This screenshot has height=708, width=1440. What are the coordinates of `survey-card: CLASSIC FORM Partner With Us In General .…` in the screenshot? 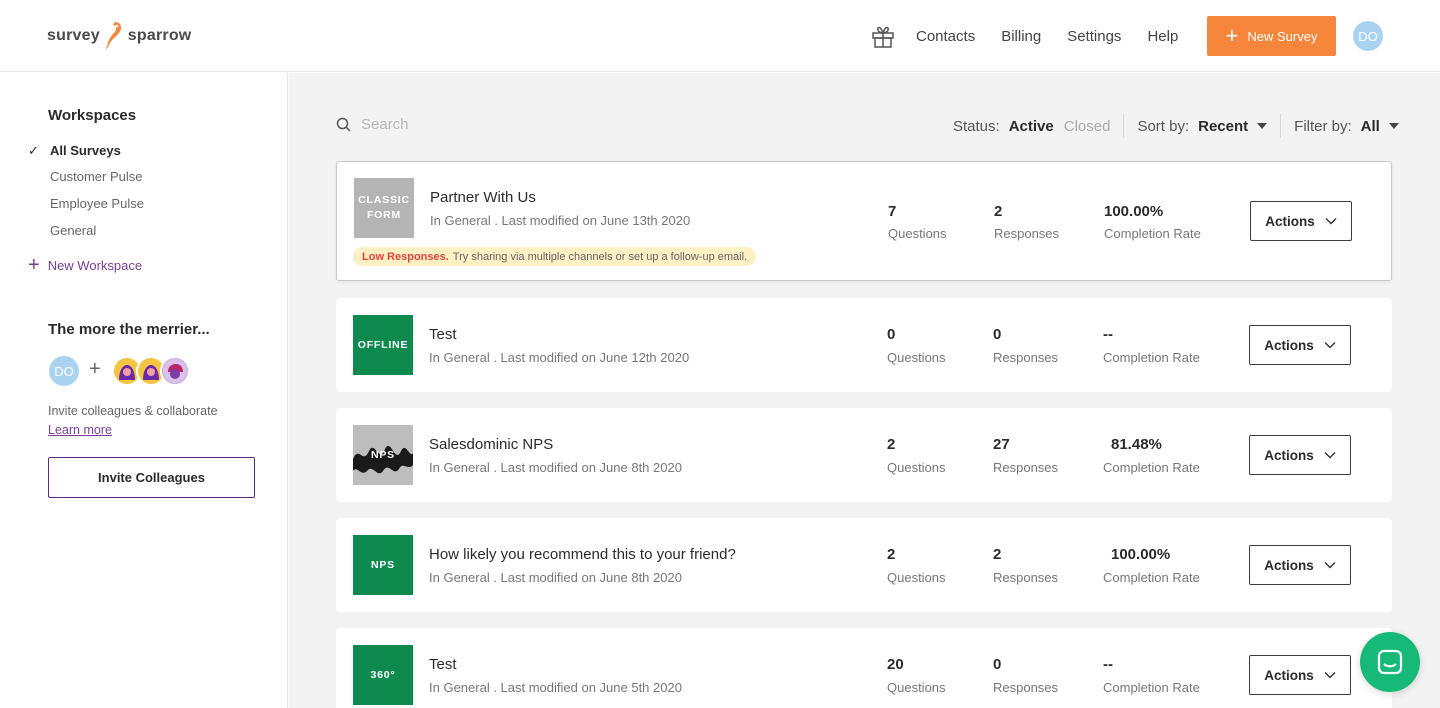 It's located at (864, 221).